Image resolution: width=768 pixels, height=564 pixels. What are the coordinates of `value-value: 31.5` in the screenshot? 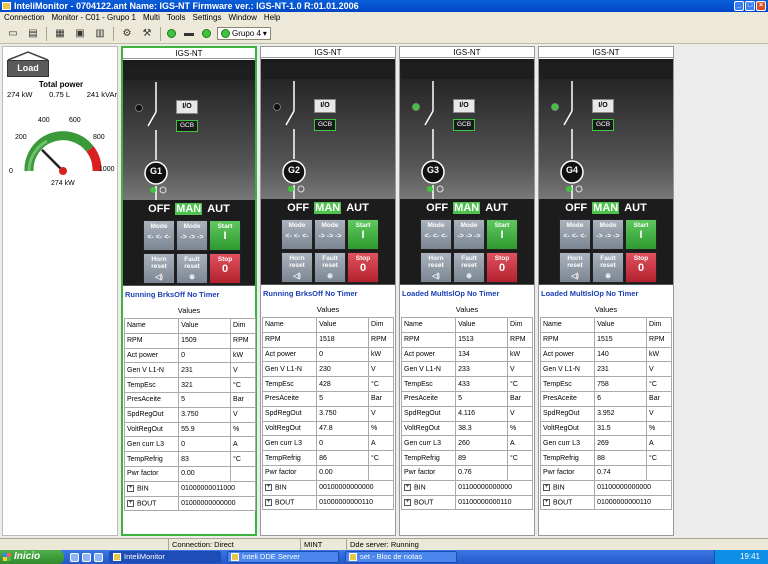 It's located at (621, 428).